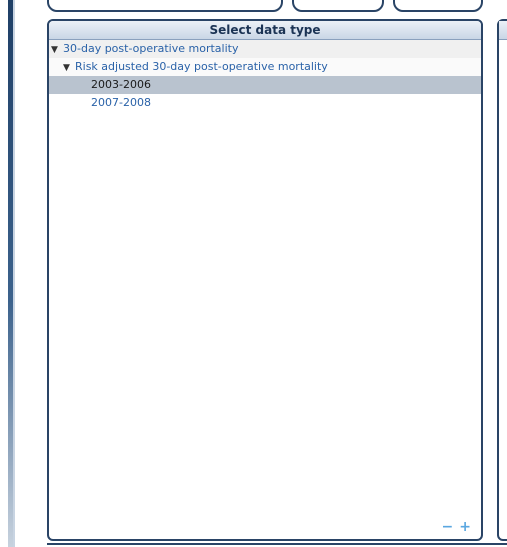  Describe the element at coordinates (448, 527) in the screenshot. I see `minus-icon: −` at that location.